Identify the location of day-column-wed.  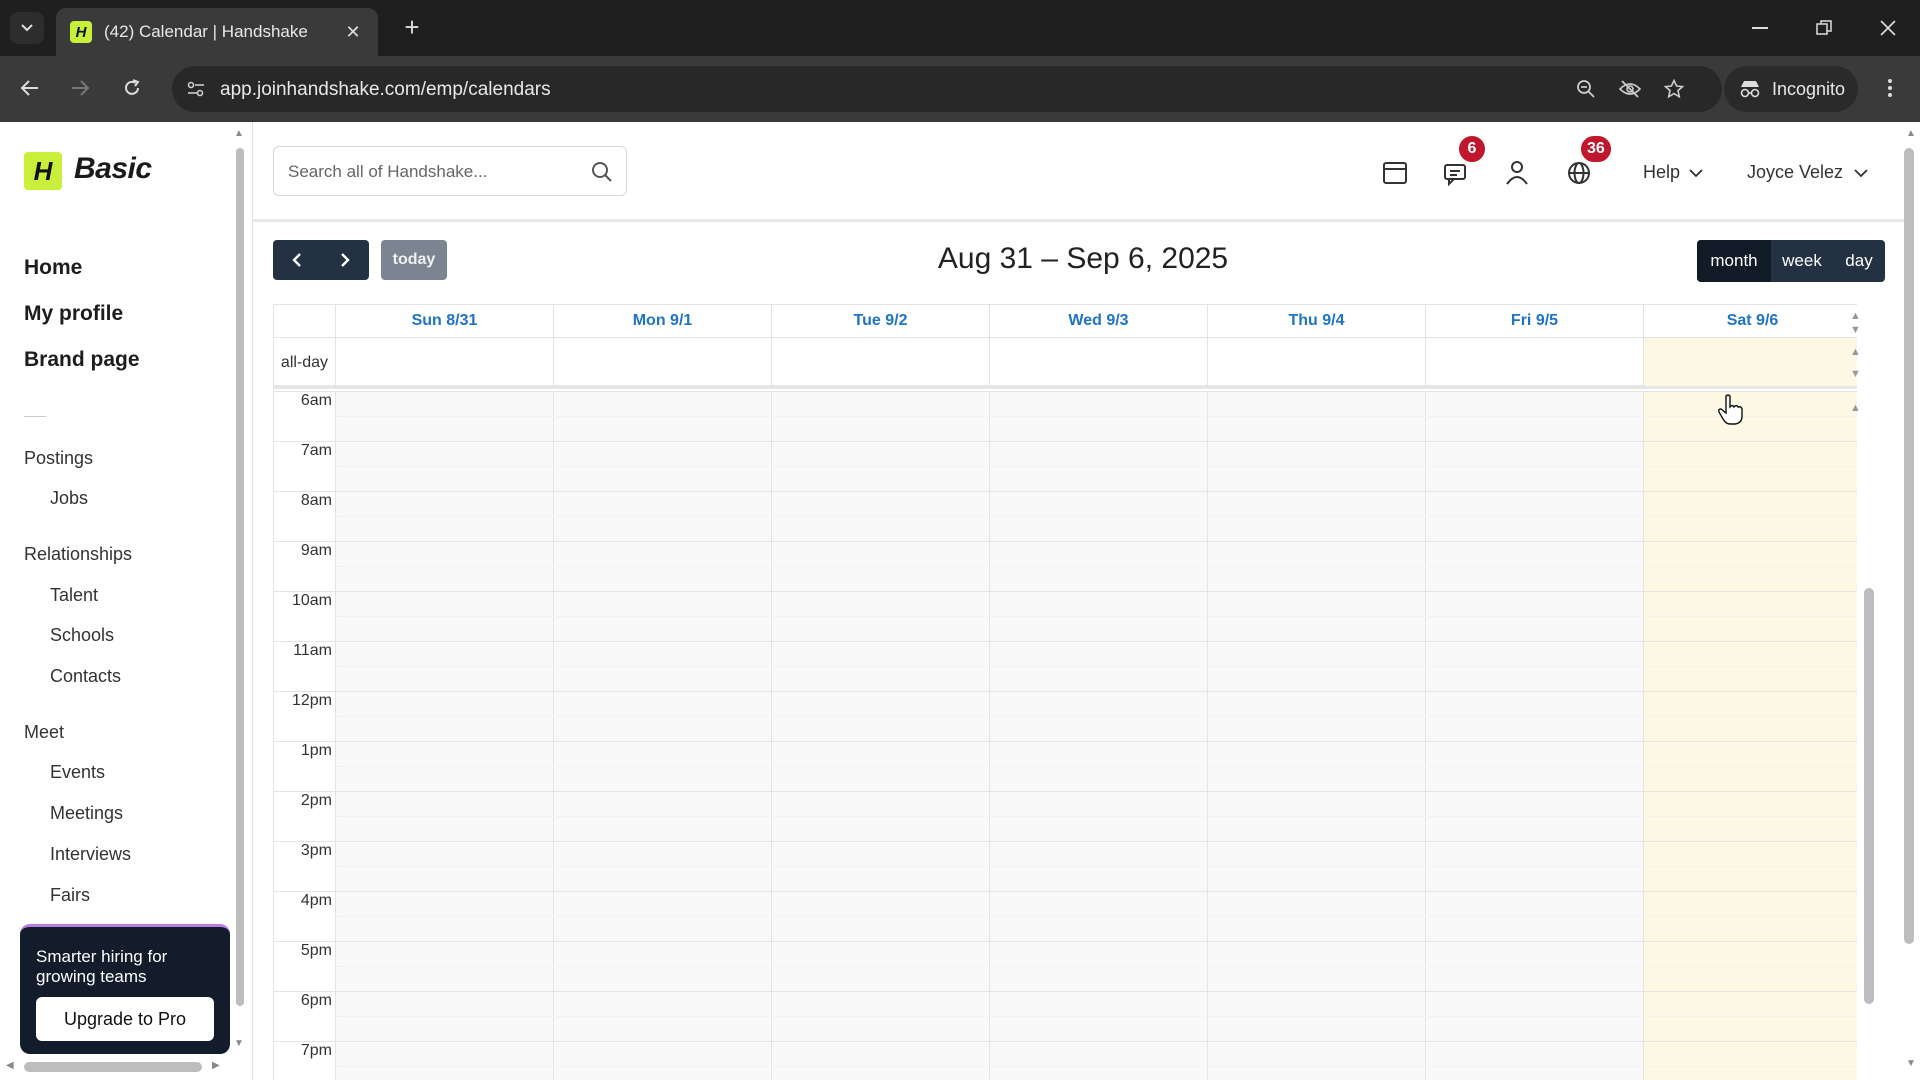
(1099, 735).